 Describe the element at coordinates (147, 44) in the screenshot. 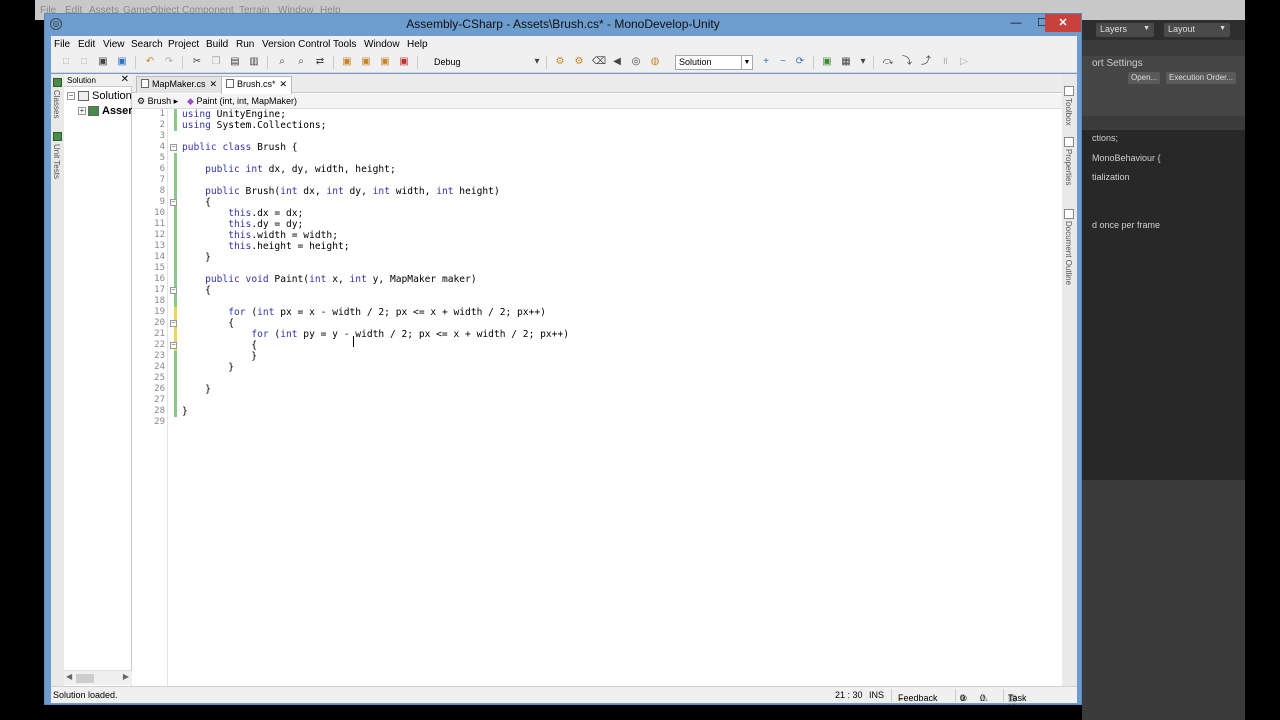

I see `menu-search: Search` at that location.